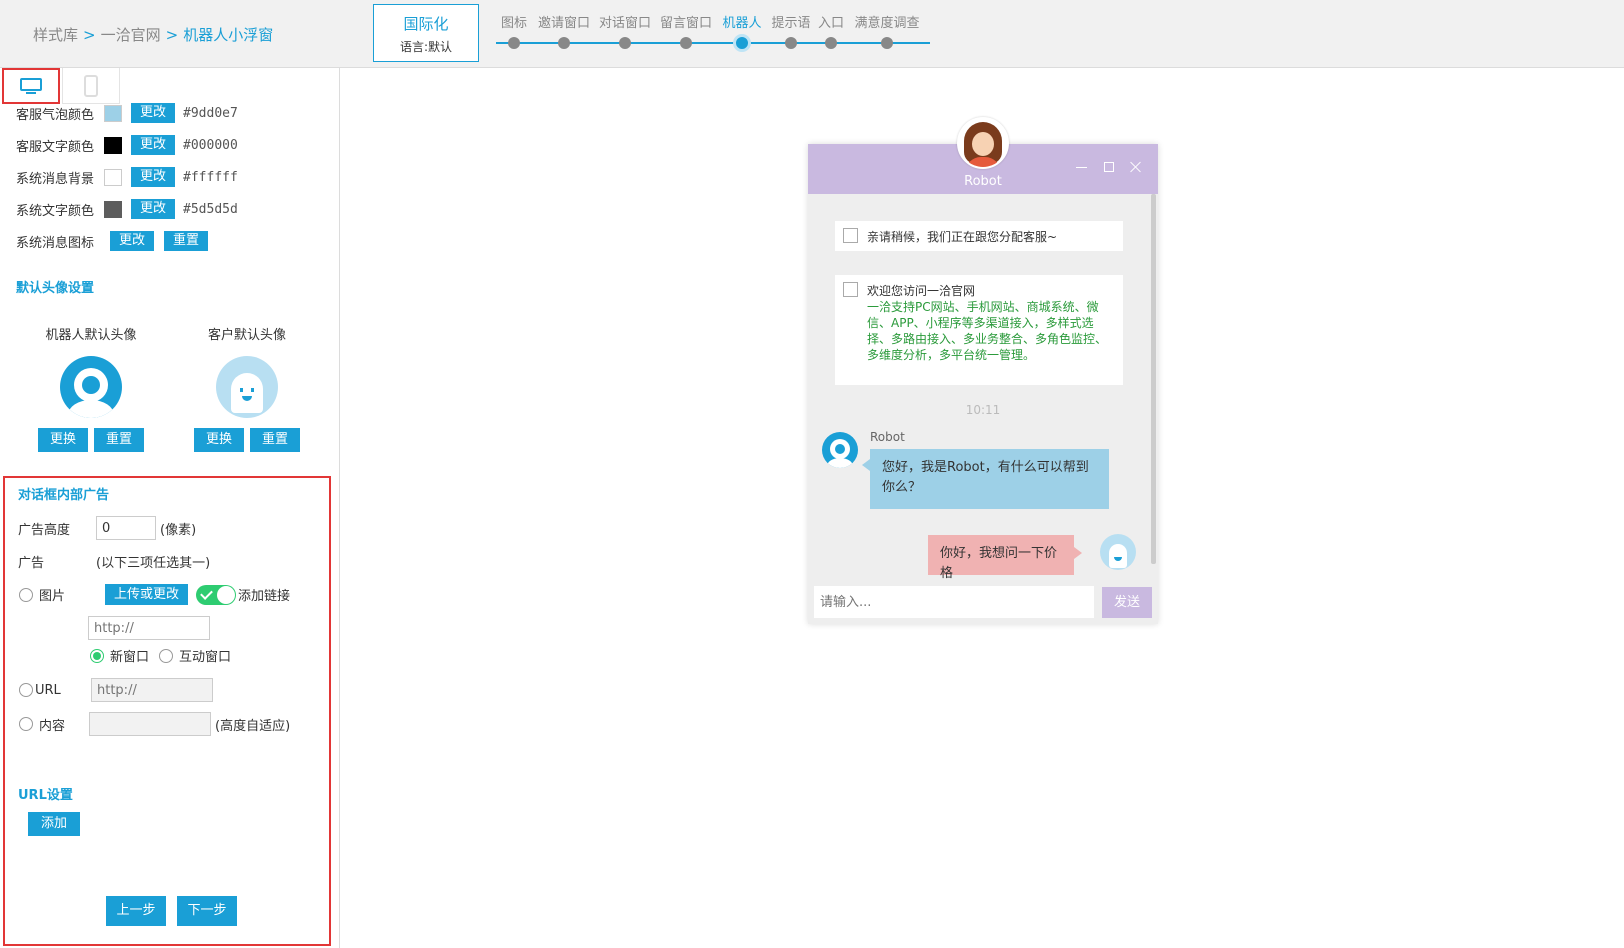  Describe the element at coordinates (246, 335) in the screenshot. I see `customer-avatar-caption: 客户默认头像` at that location.